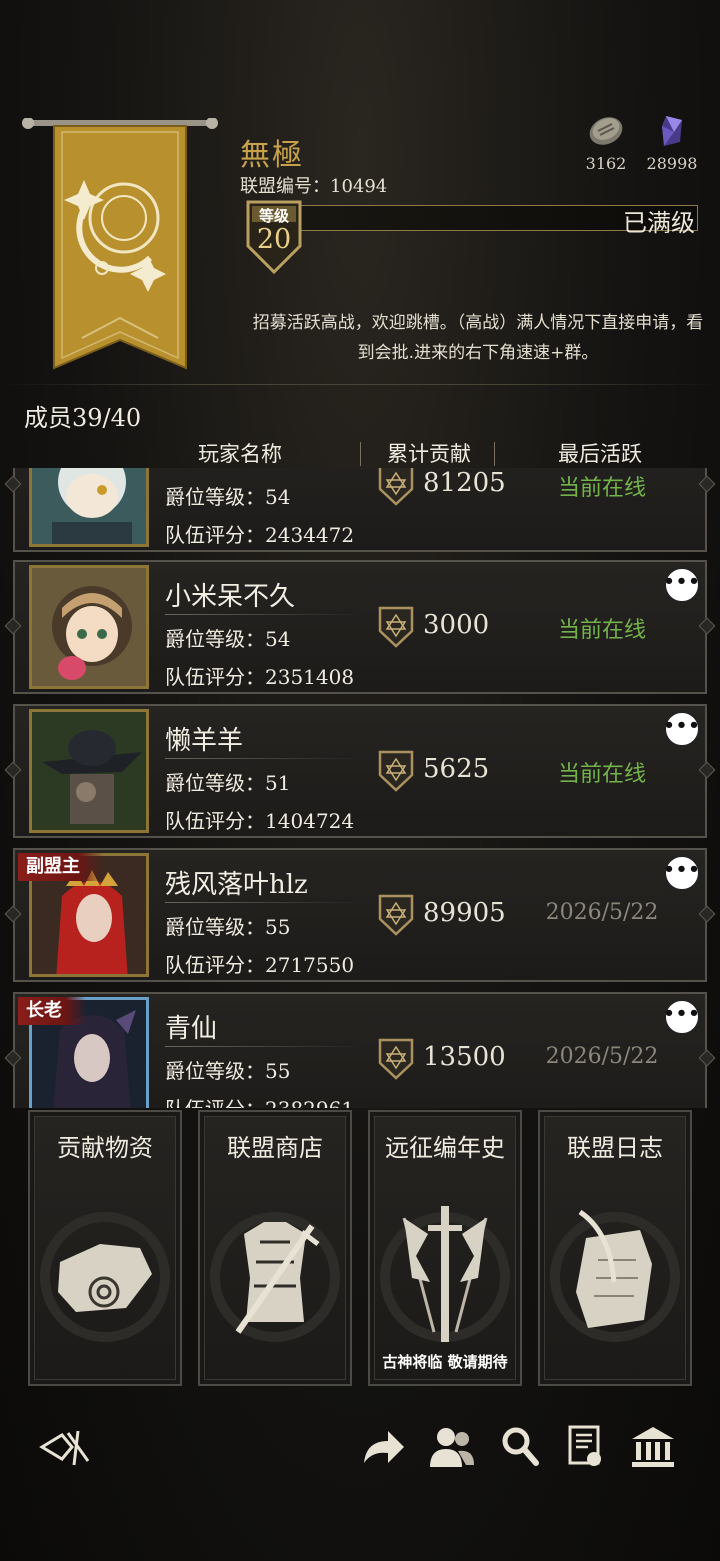  I want to click on currency-crystal: 28998, so click(672, 142).